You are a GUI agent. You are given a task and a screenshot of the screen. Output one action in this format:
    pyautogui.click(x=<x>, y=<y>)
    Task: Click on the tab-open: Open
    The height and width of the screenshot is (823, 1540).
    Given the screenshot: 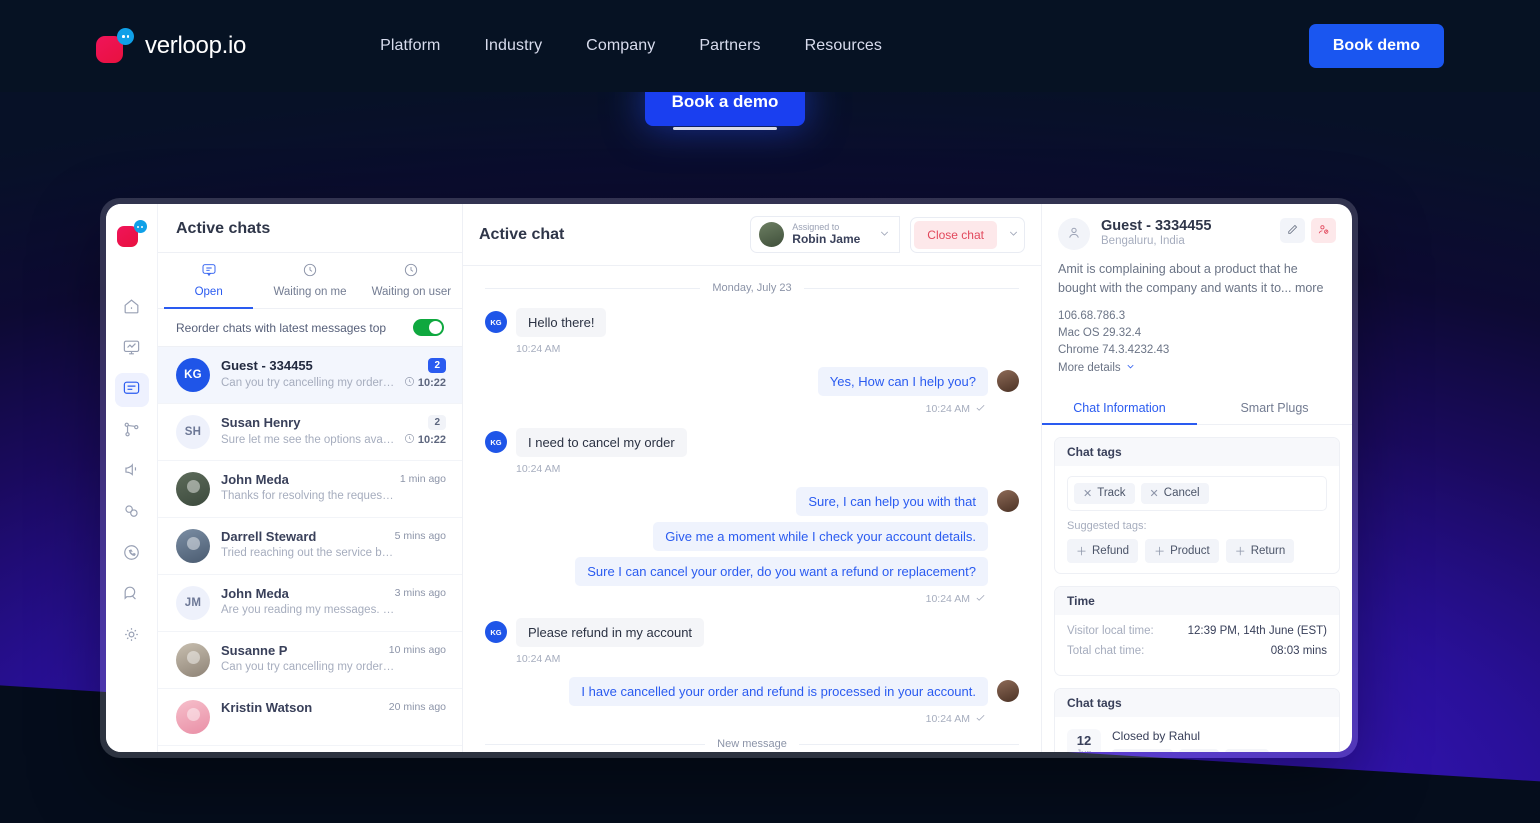 What is the action you would take?
    pyautogui.click(x=208, y=281)
    